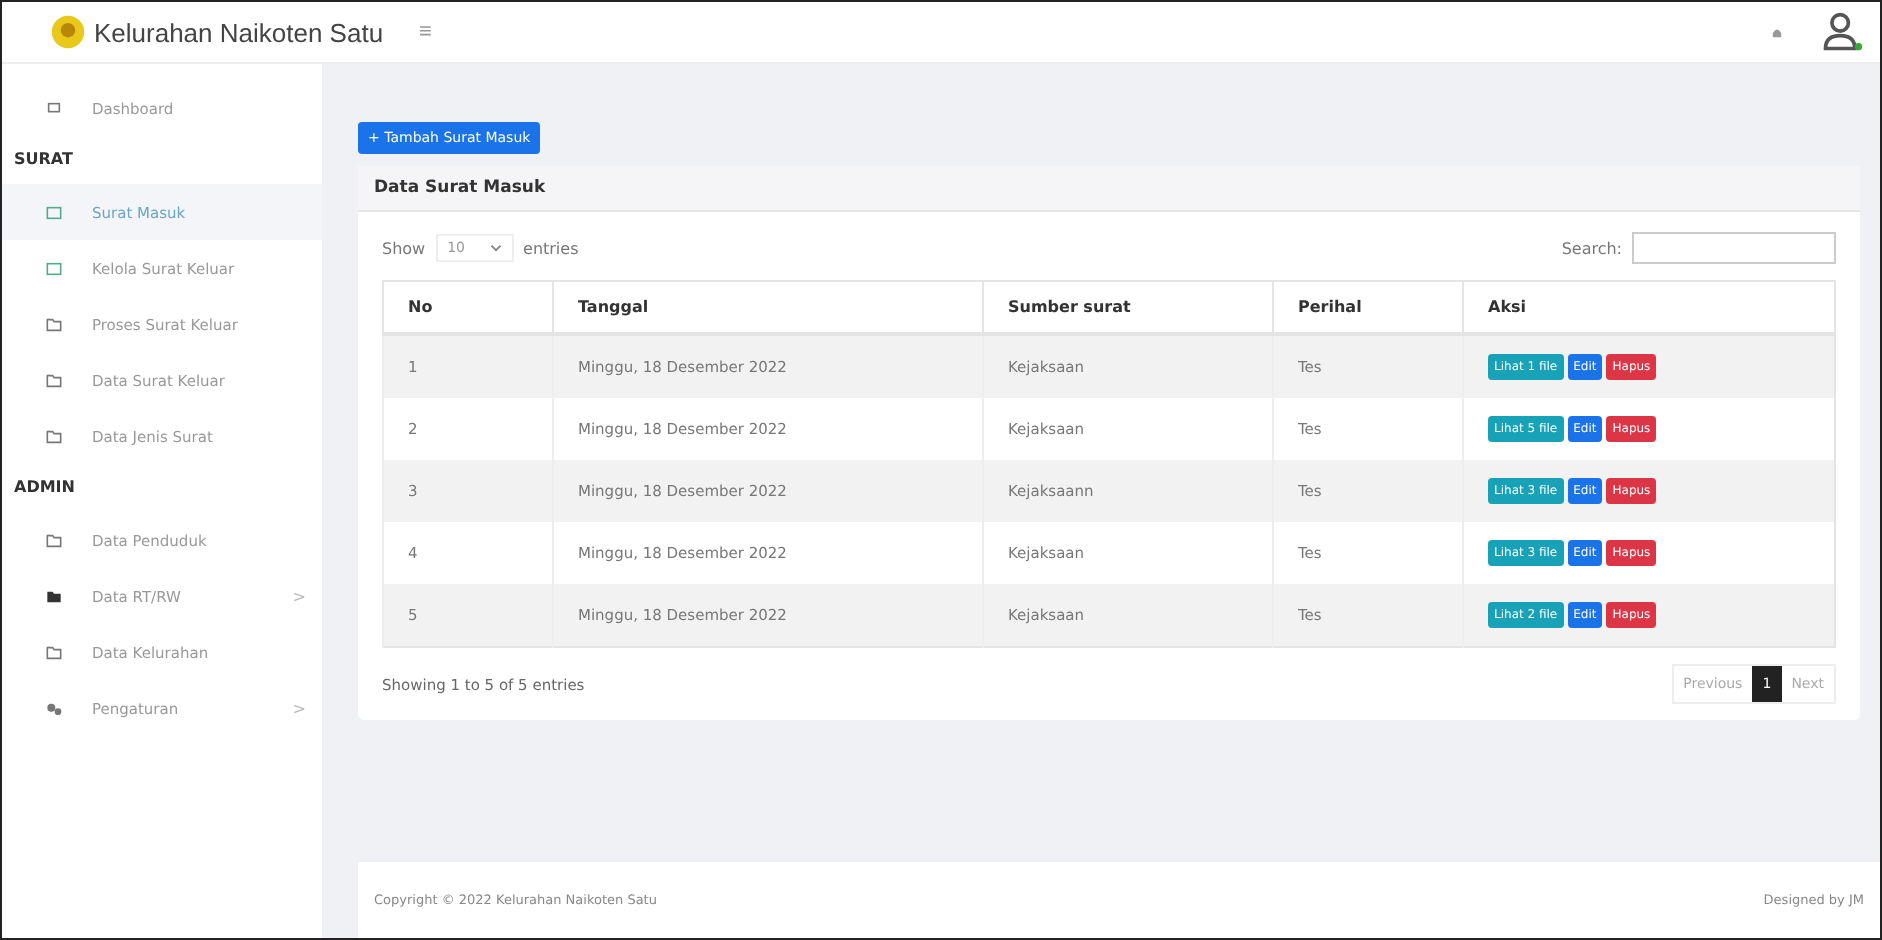 This screenshot has height=940, width=1882. I want to click on search-label: Search:, so click(1591, 248).